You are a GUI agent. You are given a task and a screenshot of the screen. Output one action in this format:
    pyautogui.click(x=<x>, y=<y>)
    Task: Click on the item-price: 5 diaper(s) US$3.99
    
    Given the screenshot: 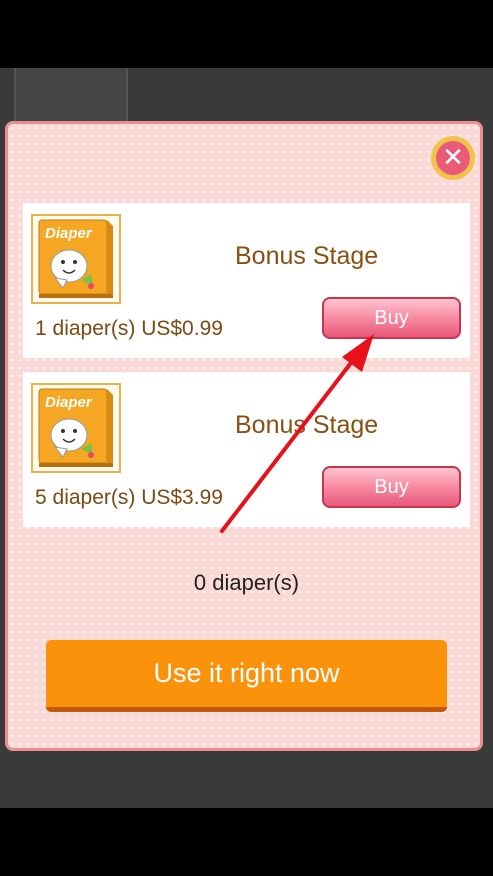 What is the action you would take?
    pyautogui.click(x=129, y=497)
    